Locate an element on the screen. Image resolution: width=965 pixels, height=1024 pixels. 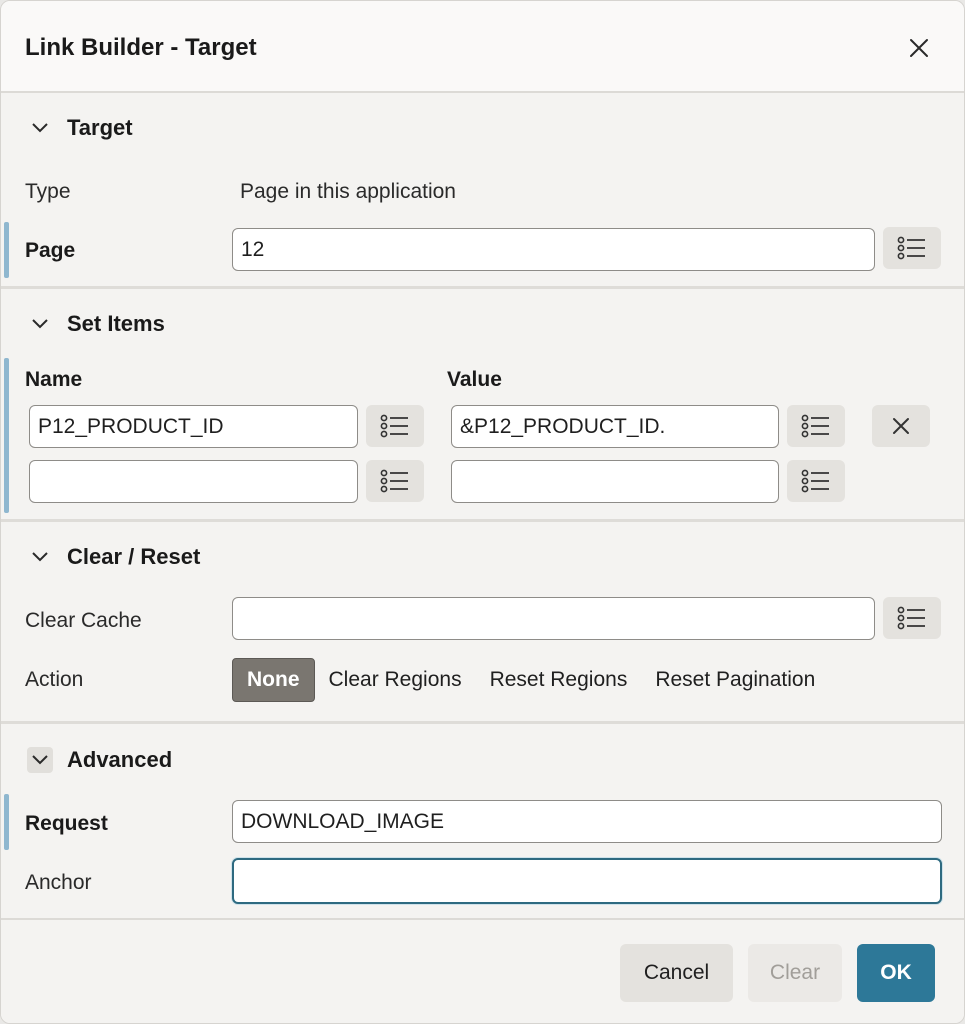
anchor-label: Anchor is located at coordinates (58, 882).